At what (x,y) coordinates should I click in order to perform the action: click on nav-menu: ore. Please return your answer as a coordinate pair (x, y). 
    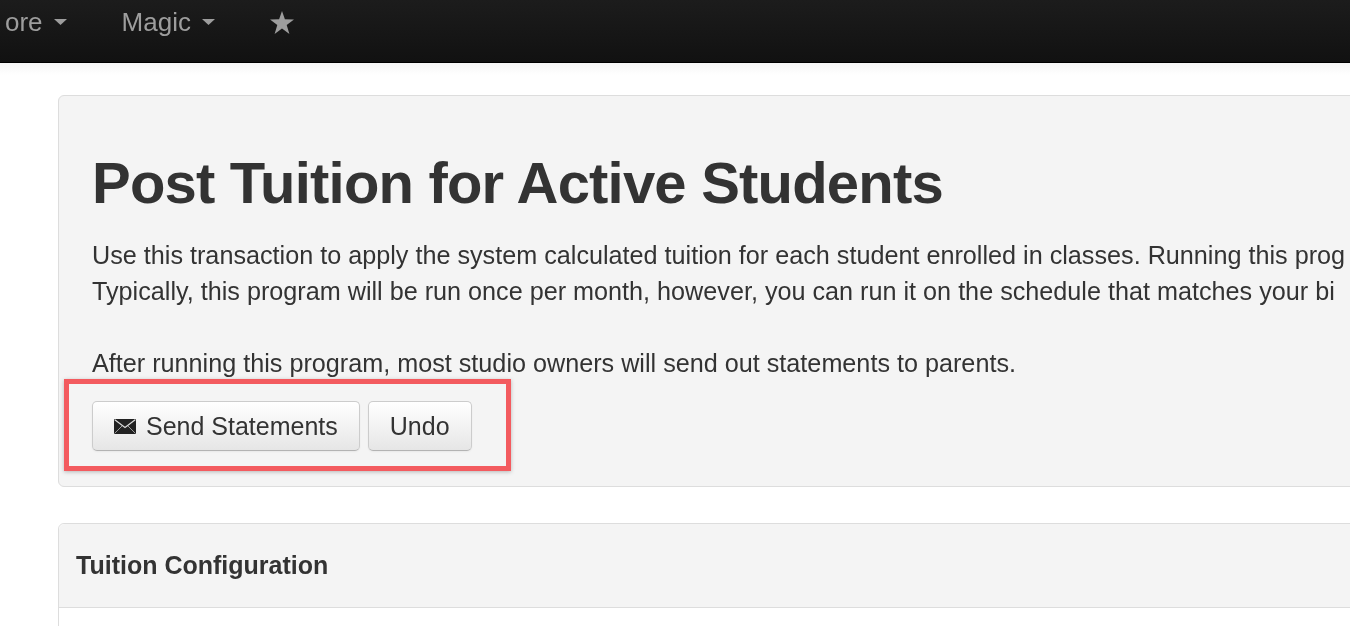
    Looking at the image, I should click on (36, 22).